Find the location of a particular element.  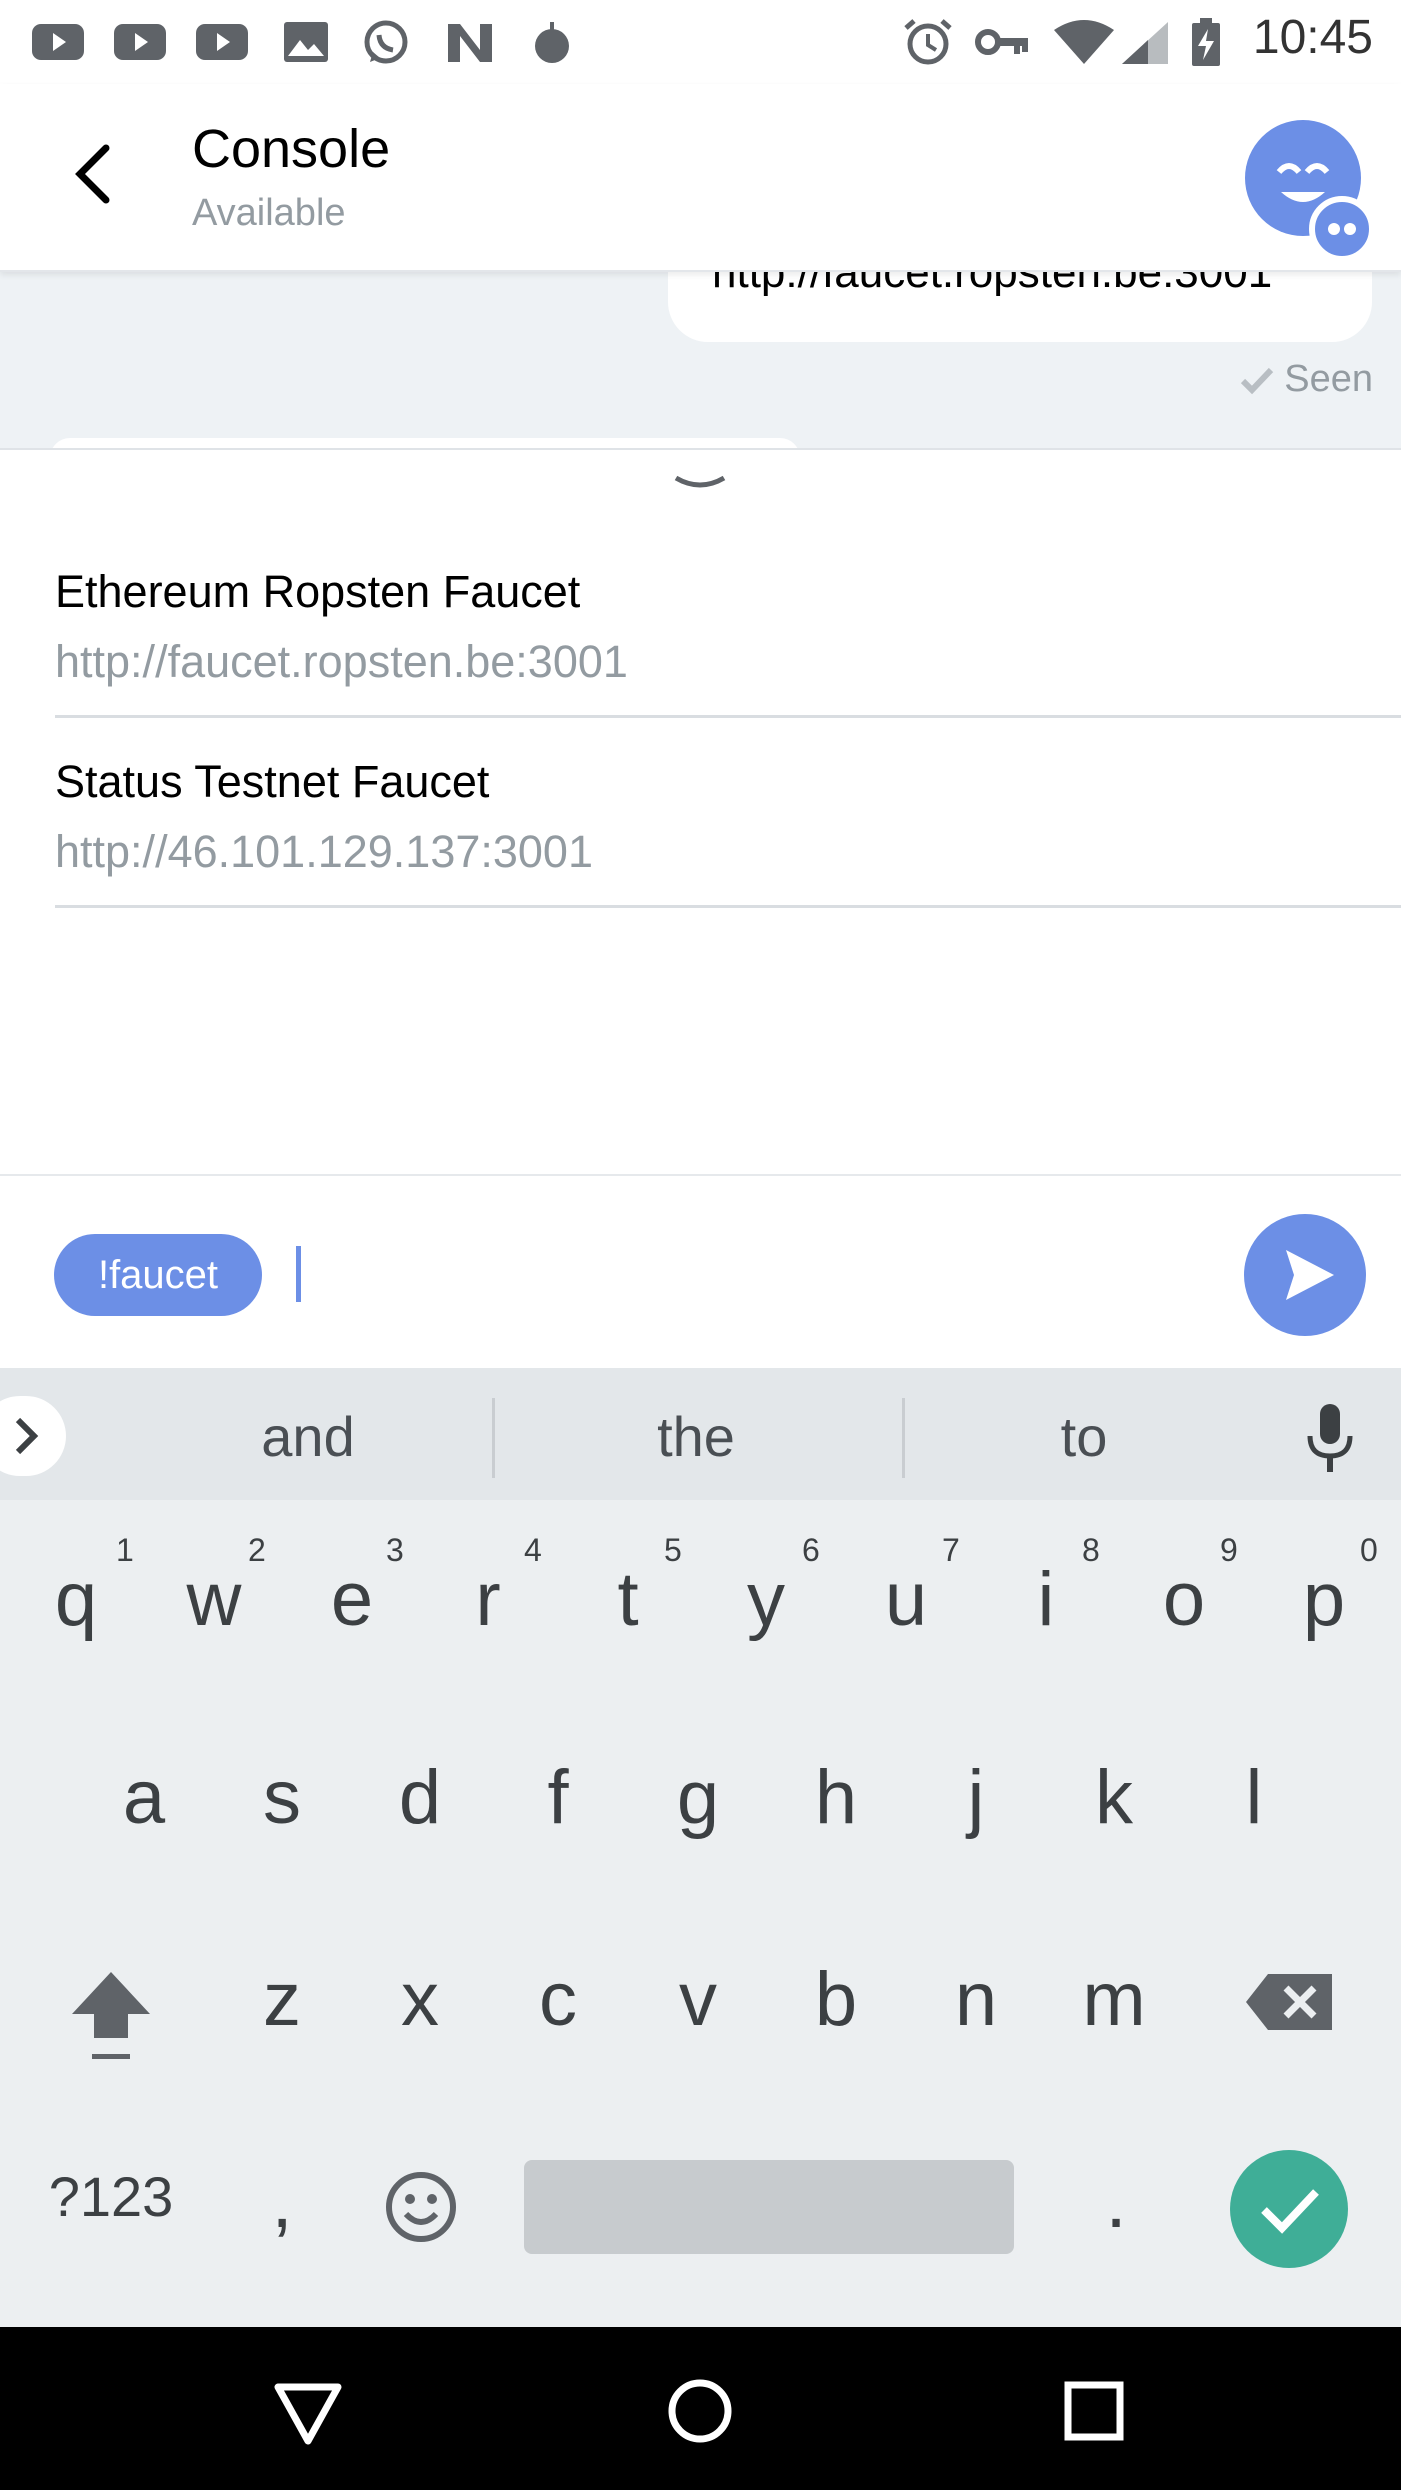

incoming-message-peek is located at coordinates (425, 443).